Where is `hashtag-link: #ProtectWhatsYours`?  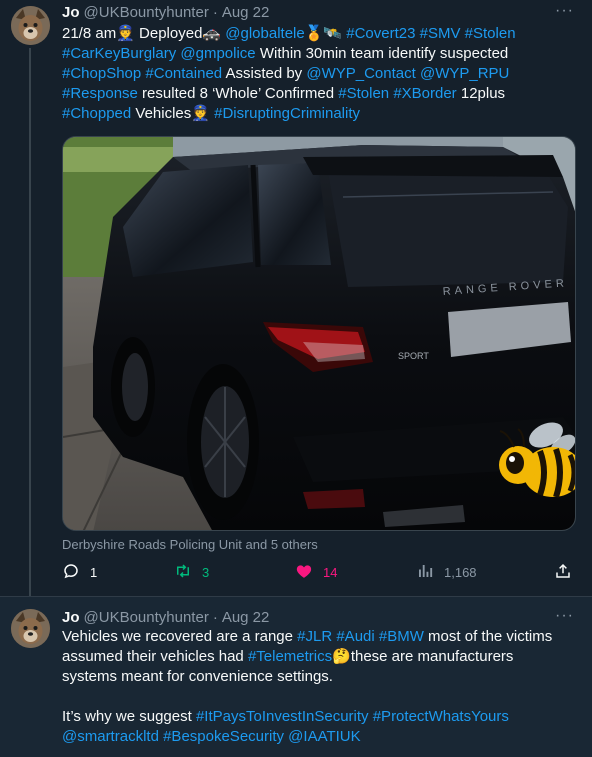
hashtag-link: #ProtectWhatsYours is located at coordinates (441, 716).